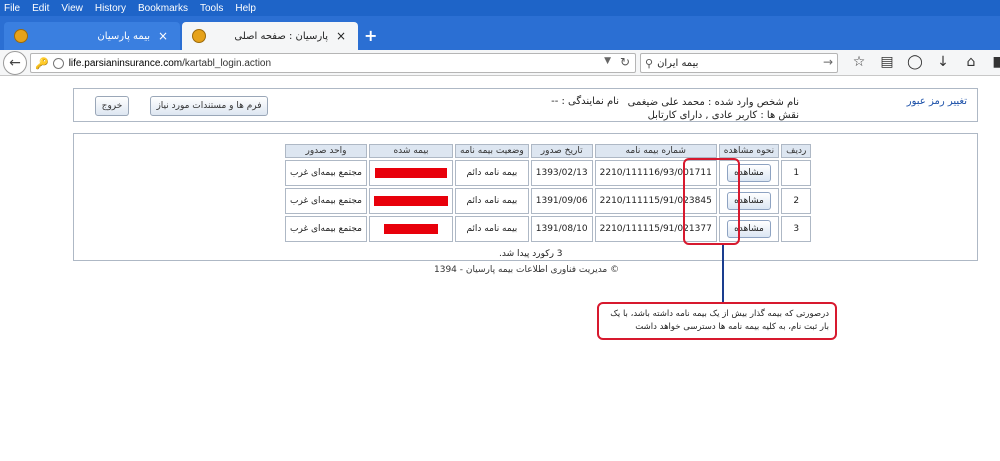 This screenshot has width=1000, height=461. I want to click on search-go-icon: →, so click(828, 62).